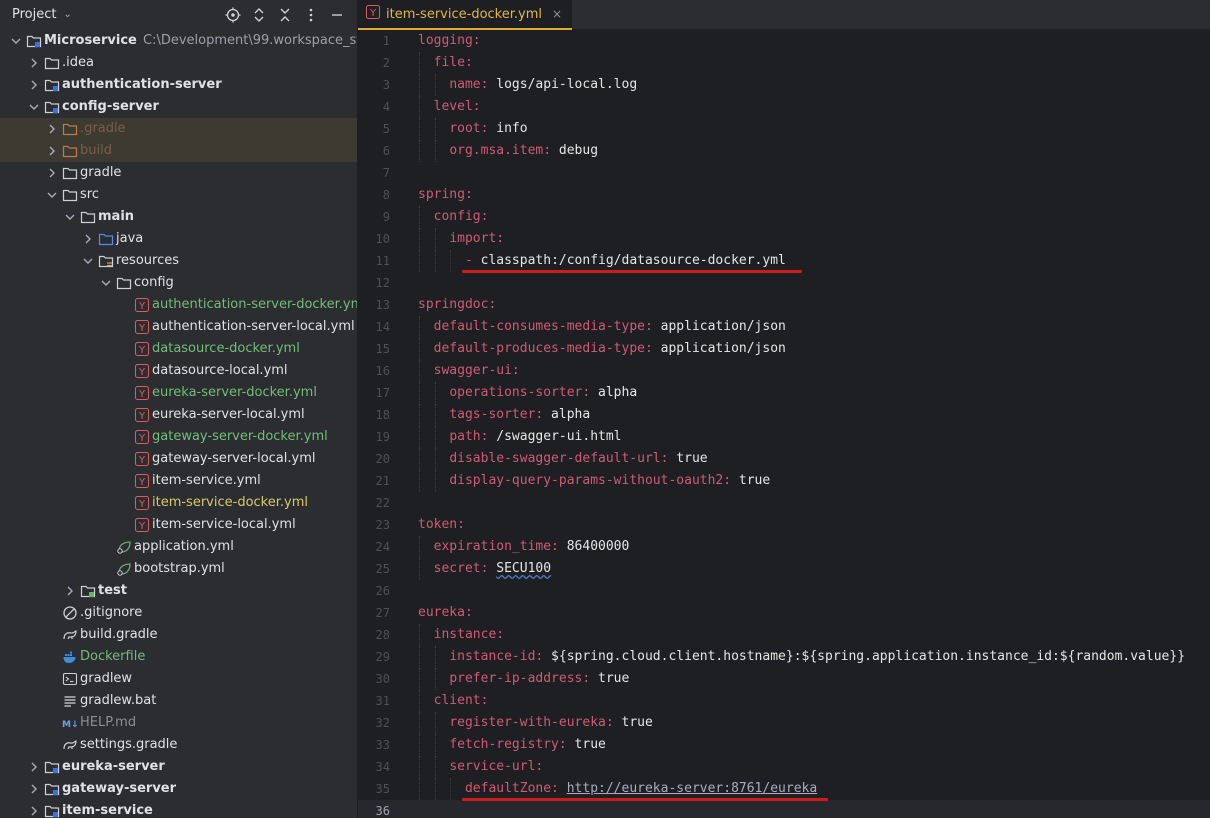 This screenshot has height=818, width=1210. What do you see at coordinates (178, 173) in the screenshot?
I see `tree-item-gradle: gradle` at bounding box center [178, 173].